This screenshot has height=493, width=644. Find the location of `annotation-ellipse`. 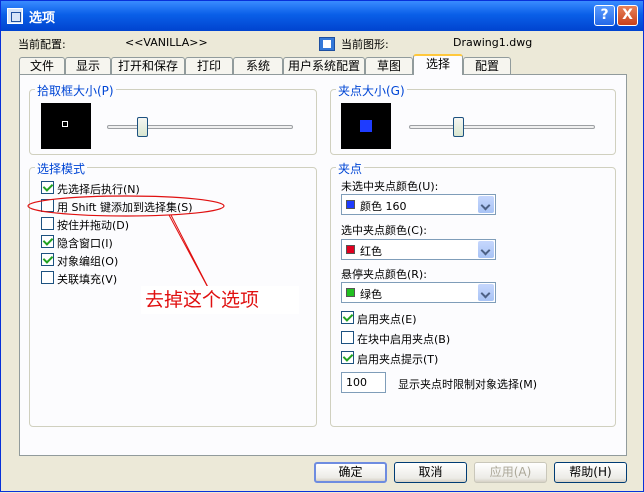

annotation-ellipse is located at coordinates (126, 206).